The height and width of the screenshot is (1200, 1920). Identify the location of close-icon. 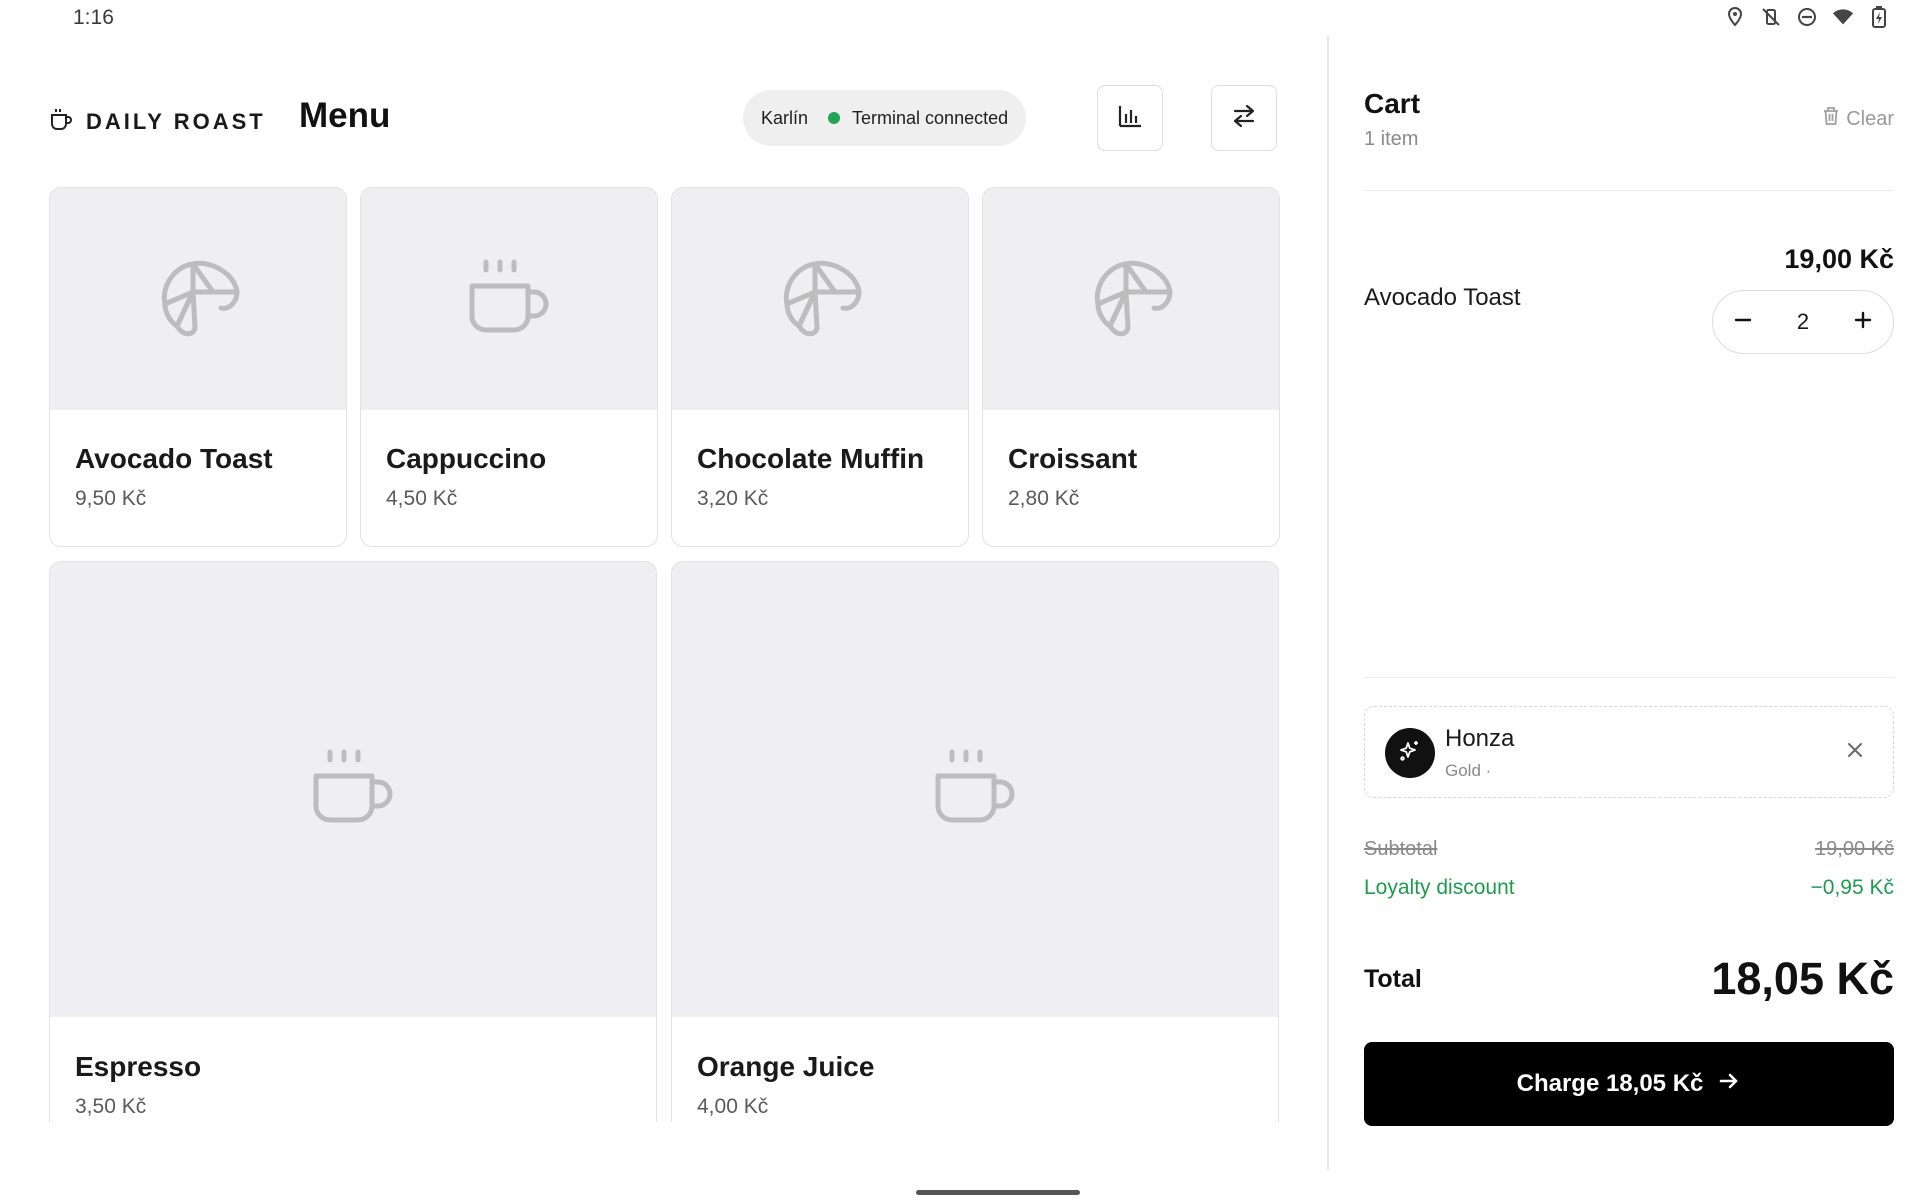
(1855, 752).